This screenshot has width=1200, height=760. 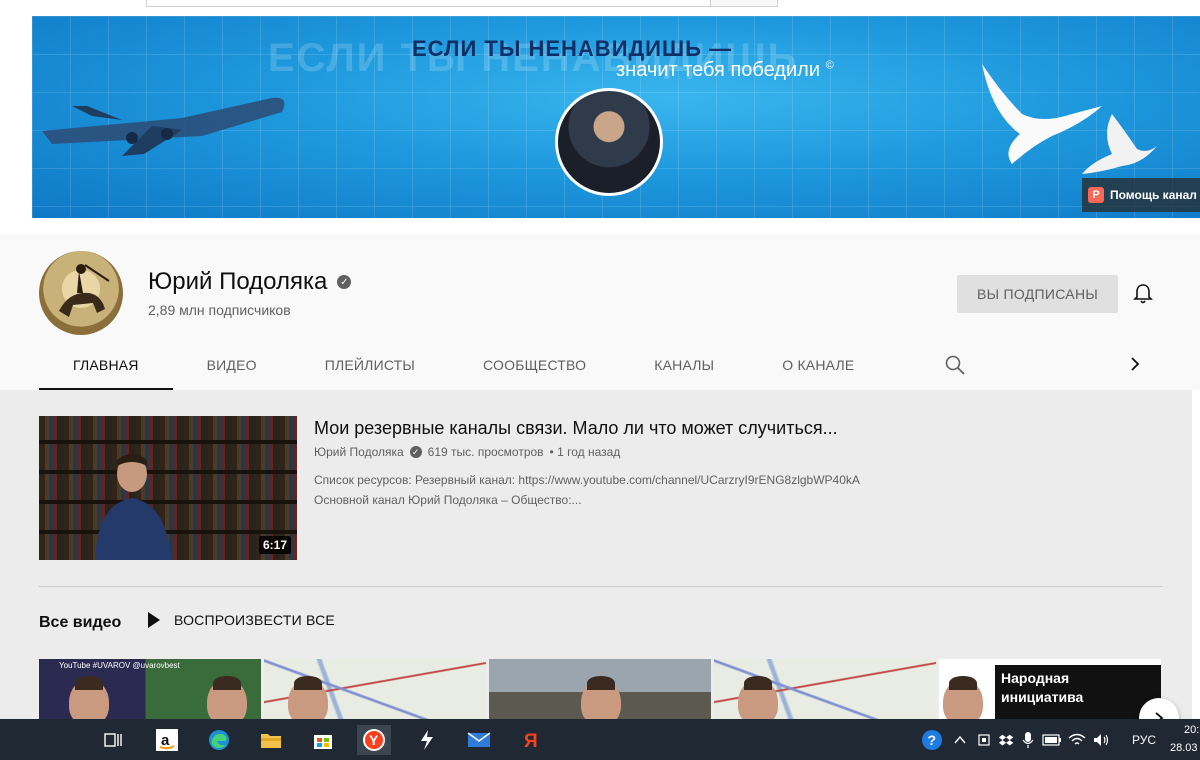 What do you see at coordinates (1069, 119) in the screenshot?
I see `doves-graphic` at bounding box center [1069, 119].